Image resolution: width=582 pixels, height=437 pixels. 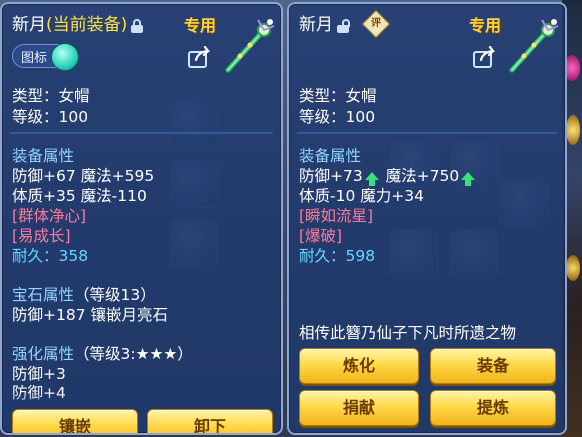 I want to click on durability-value: 358, so click(x=73, y=256).